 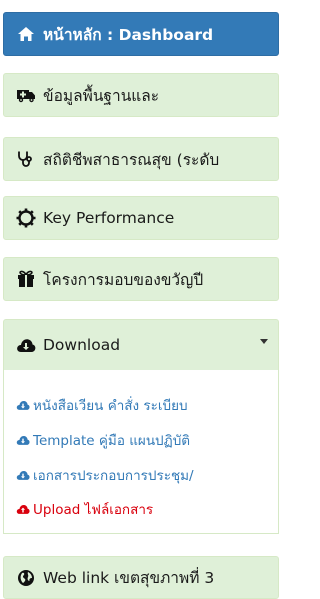 I want to click on menu-item-basic-data: ข้อมูลพื้นฐานและ, so click(x=141, y=95).